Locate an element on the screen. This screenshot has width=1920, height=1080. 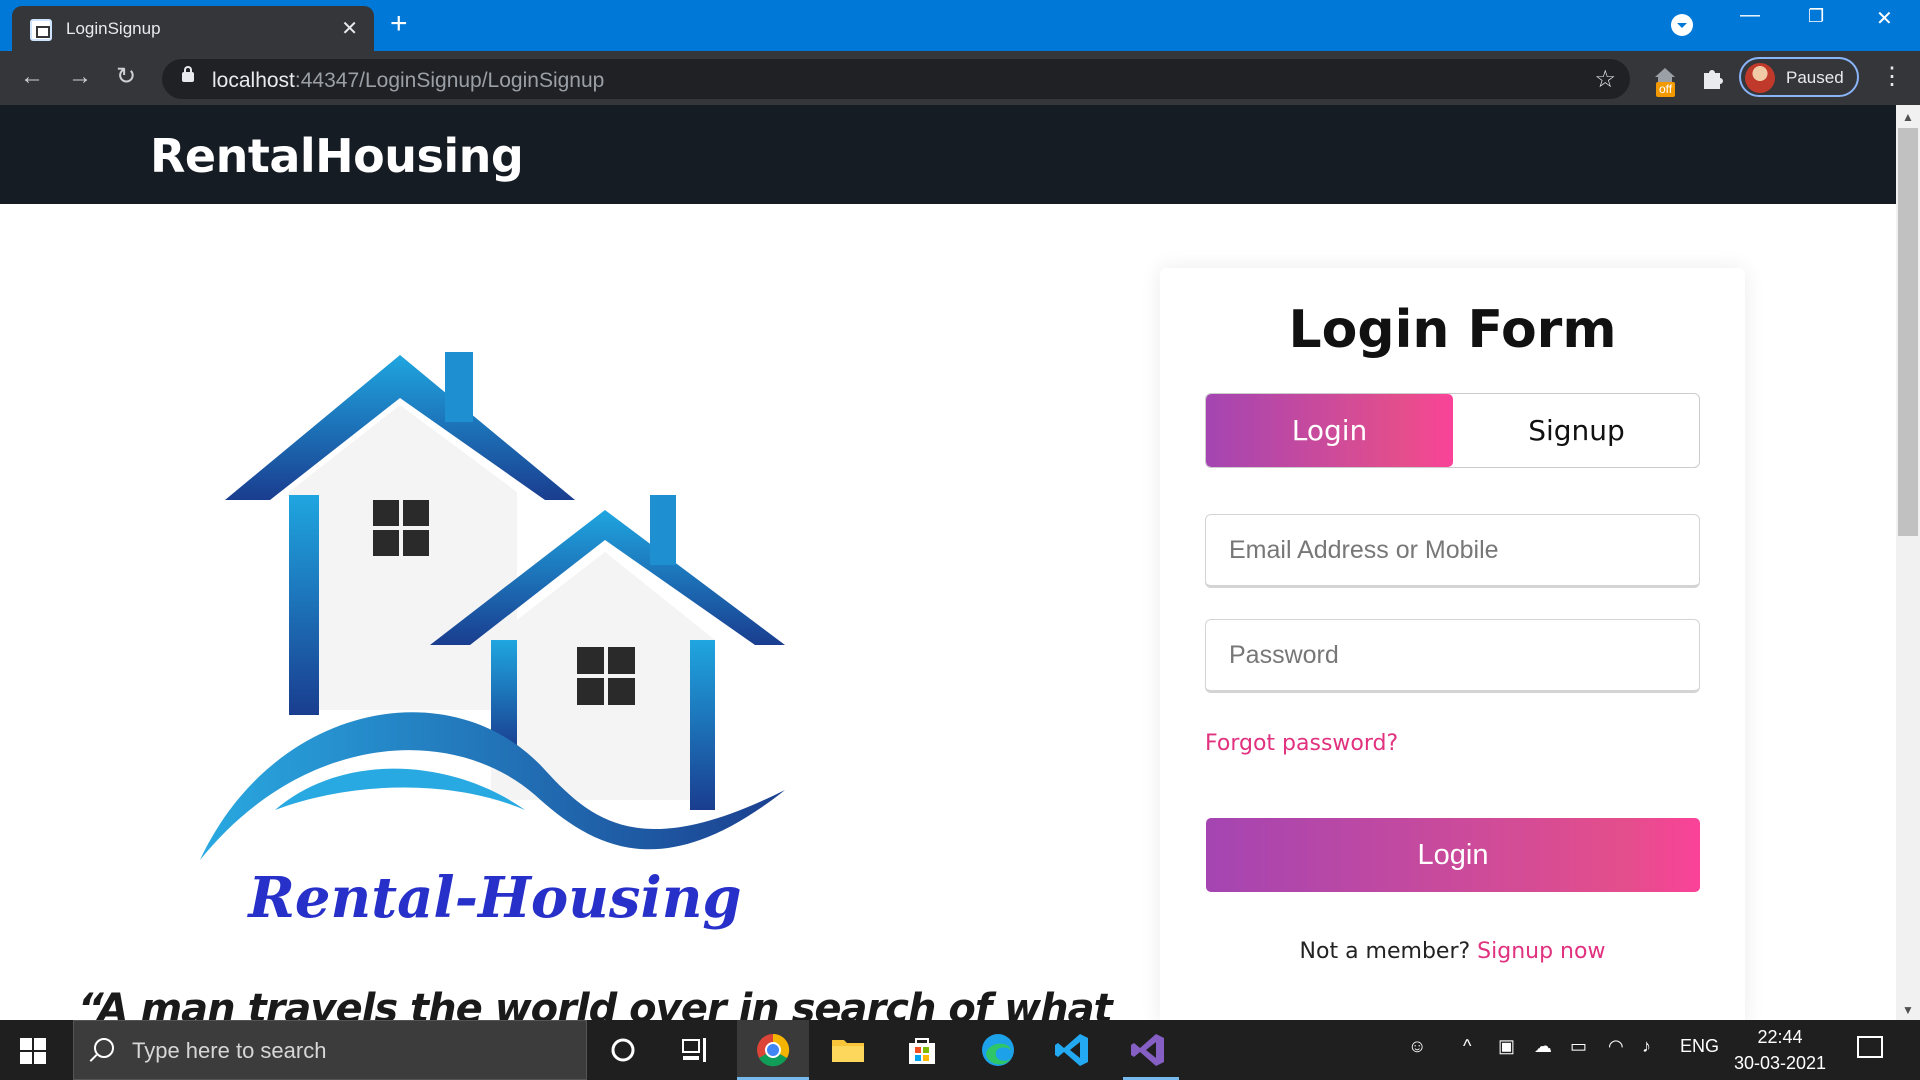
taskbar-search-placeholder: Type here to search is located at coordinates (229, 1050).